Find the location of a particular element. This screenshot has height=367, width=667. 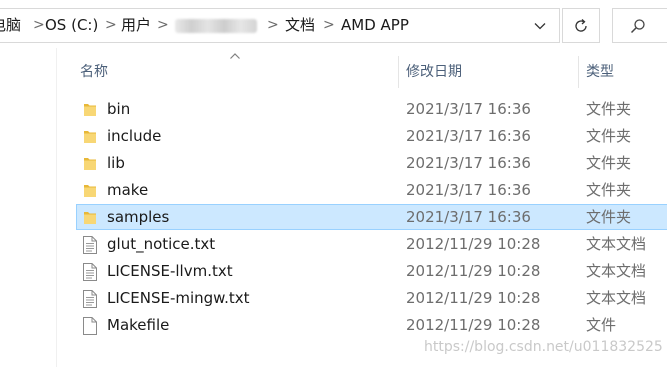

address-history-dropdown is located at coordinates (540, 25).